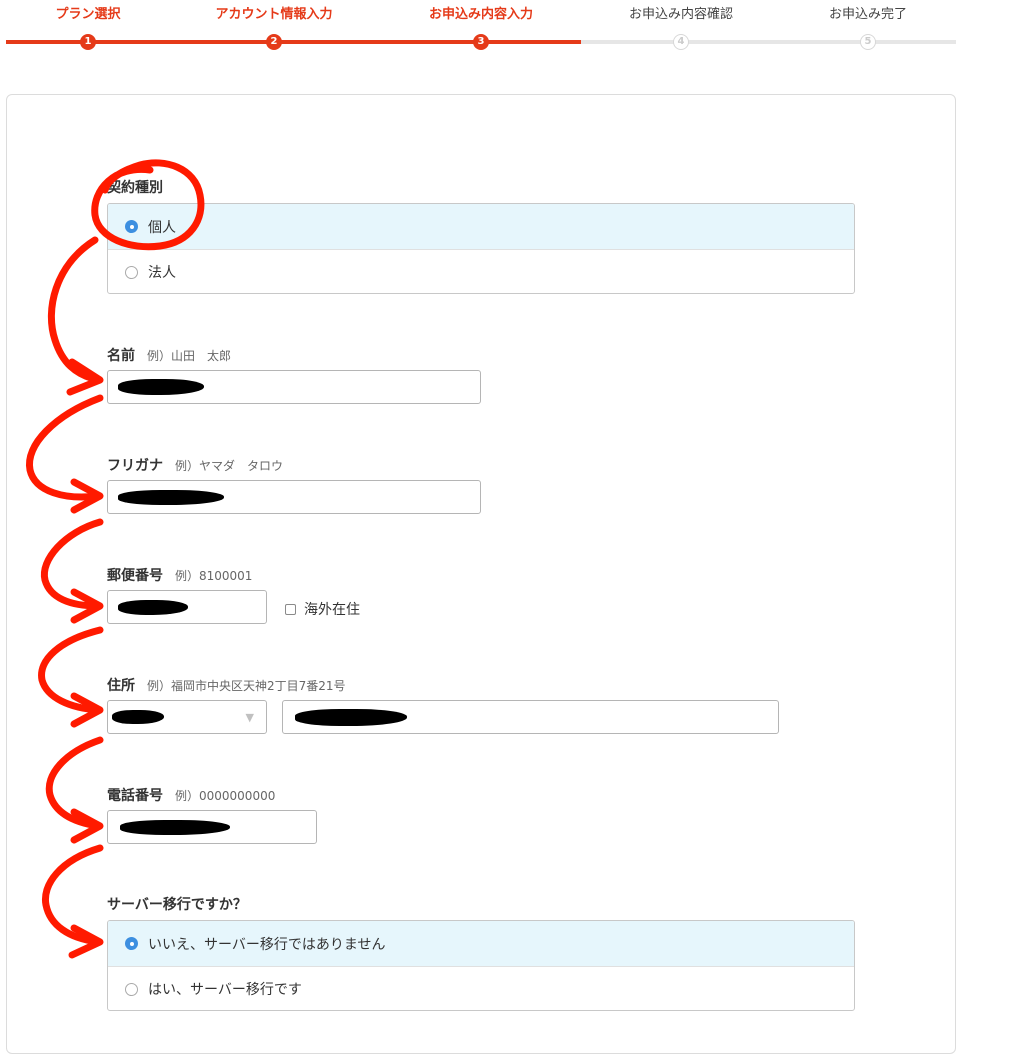 This screenshot has width=1015, height=1054. I want to click on radio-option-label: 個人, so click(162, 227).